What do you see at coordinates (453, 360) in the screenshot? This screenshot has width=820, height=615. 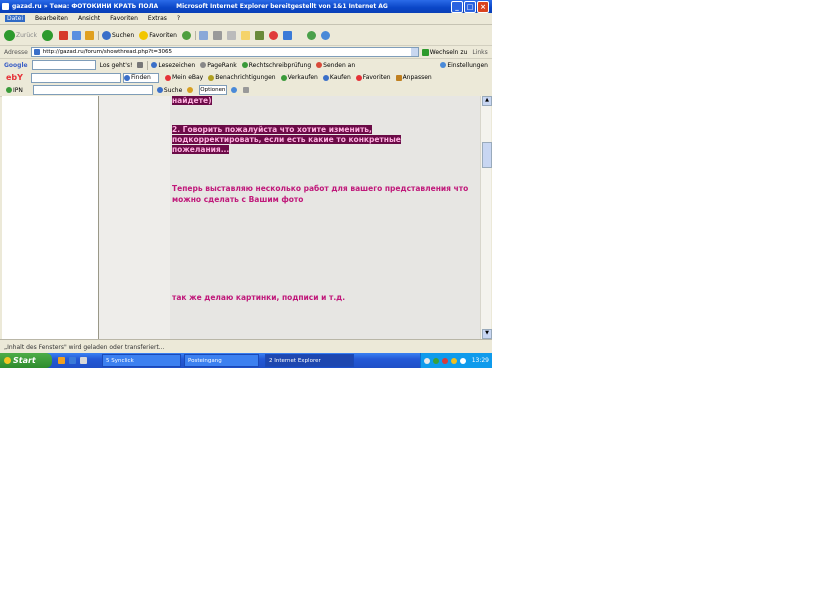 I see `tray-volume-icon` at bounding box center [453, 360].